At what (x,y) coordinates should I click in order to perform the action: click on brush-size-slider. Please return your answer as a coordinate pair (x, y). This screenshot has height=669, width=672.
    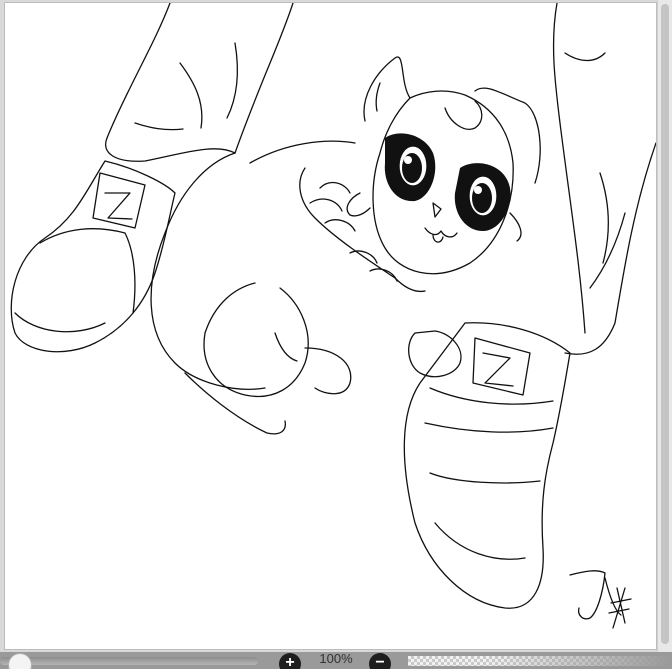
    Looking at the image, I should click on (129, 661).